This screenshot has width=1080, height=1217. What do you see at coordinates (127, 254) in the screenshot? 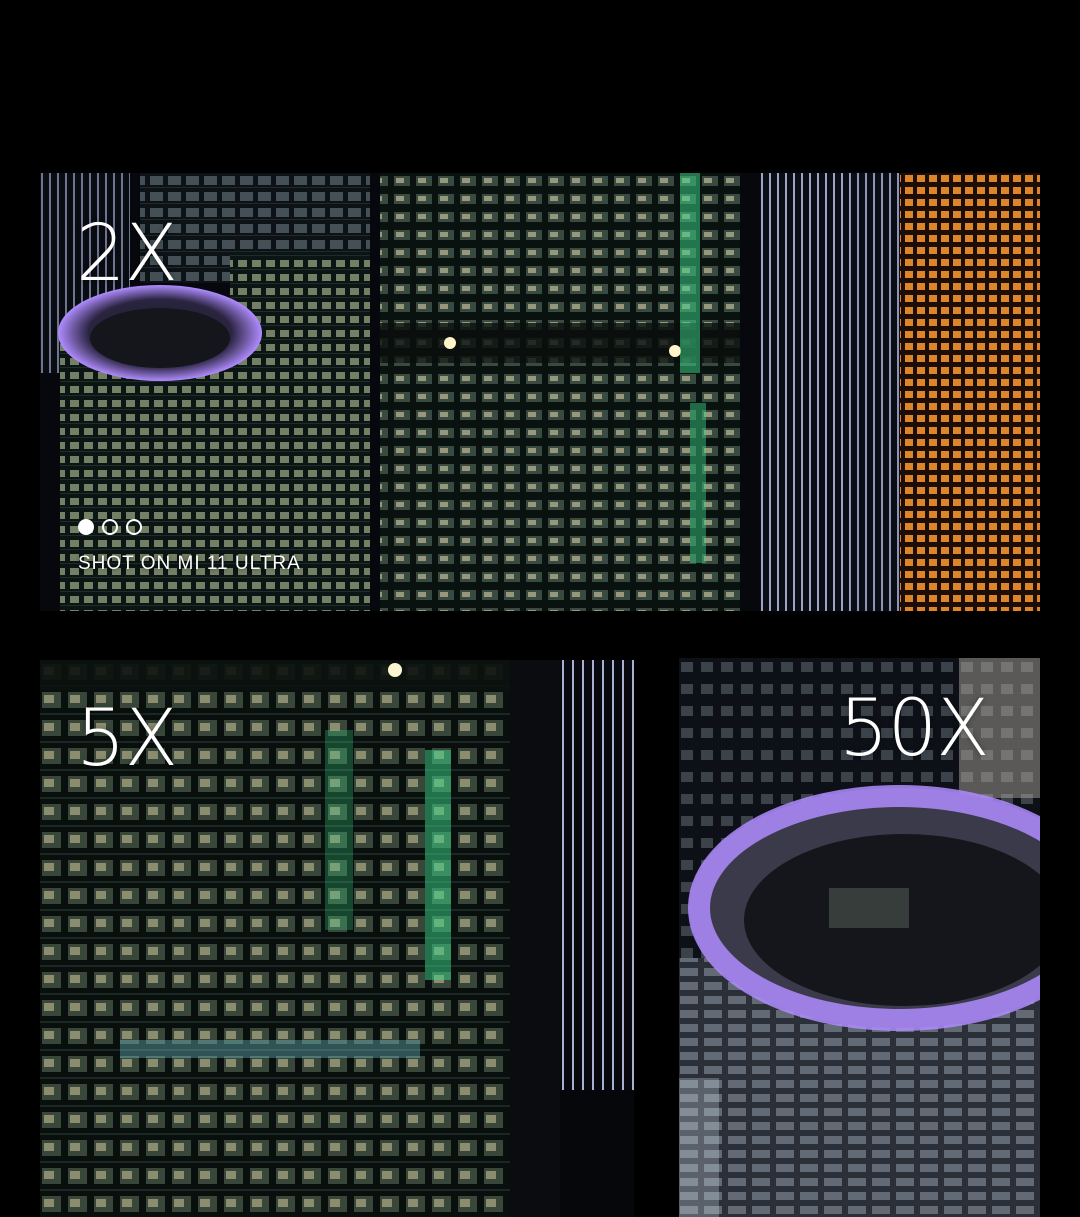
I see `zoom-label-2x: 2X` at bounding box center [127, 254].